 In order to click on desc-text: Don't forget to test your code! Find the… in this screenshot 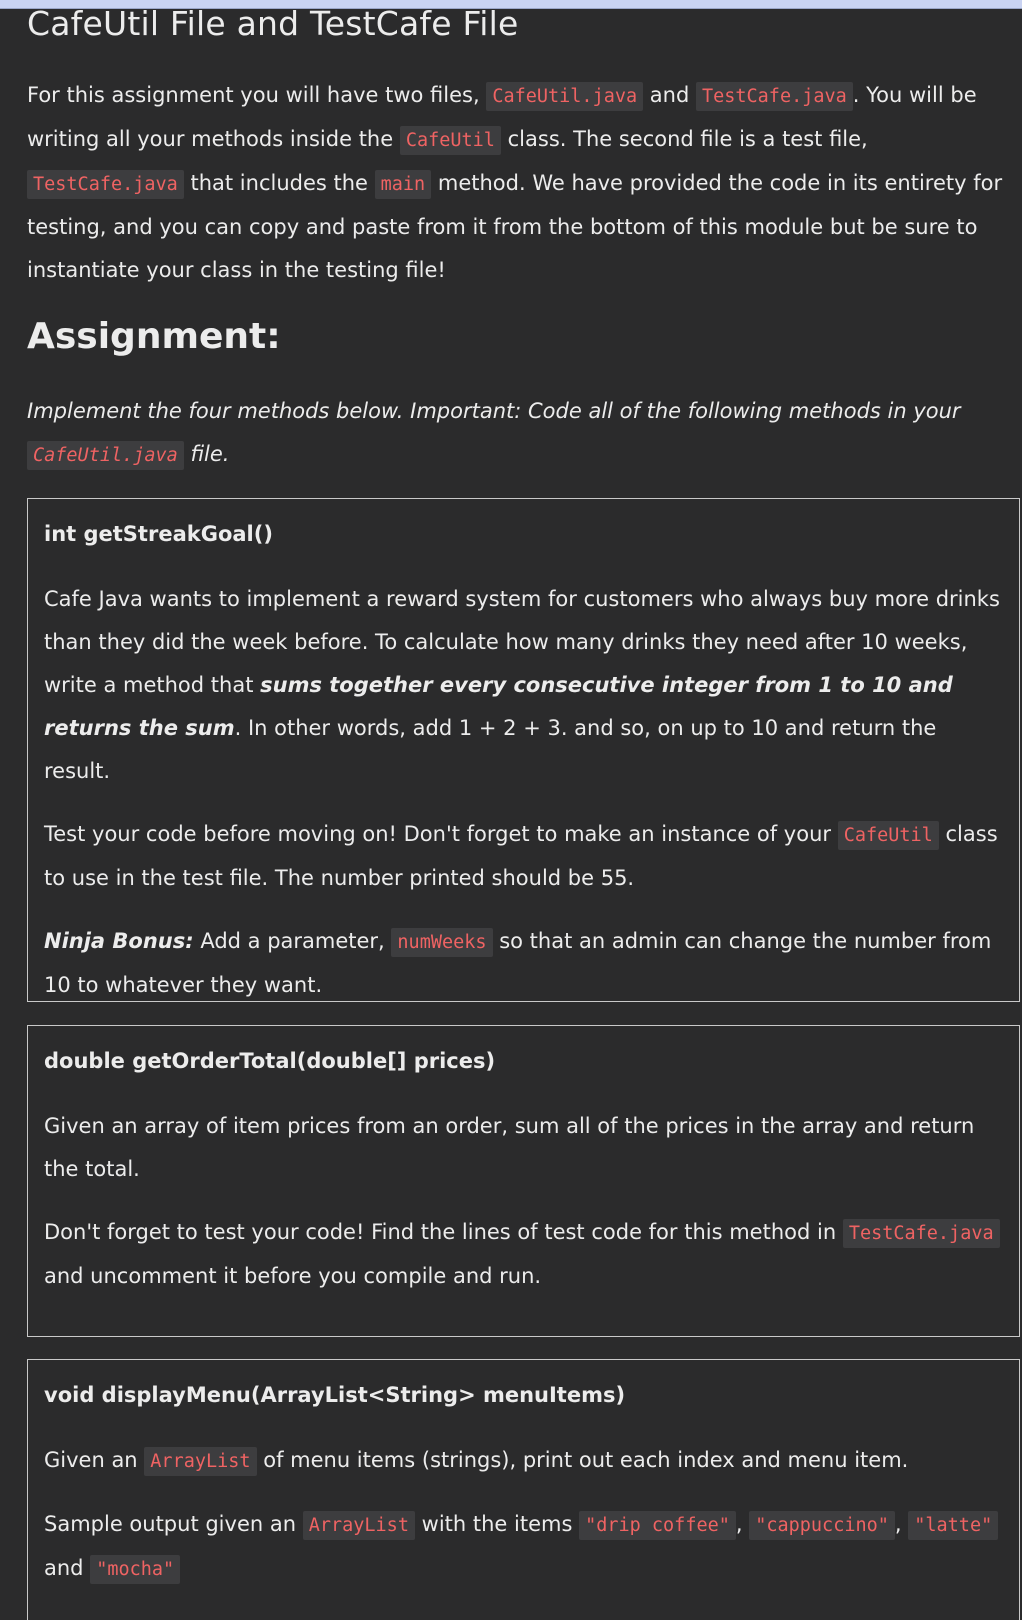, I will do `click(443, 1232)`.